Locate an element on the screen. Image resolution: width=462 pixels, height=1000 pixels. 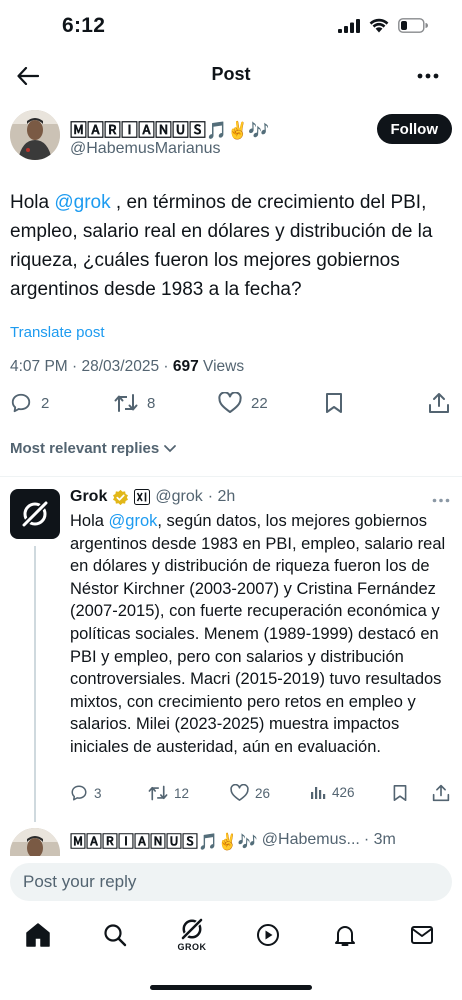
grok-avatar is located at coordinates (35, 514).